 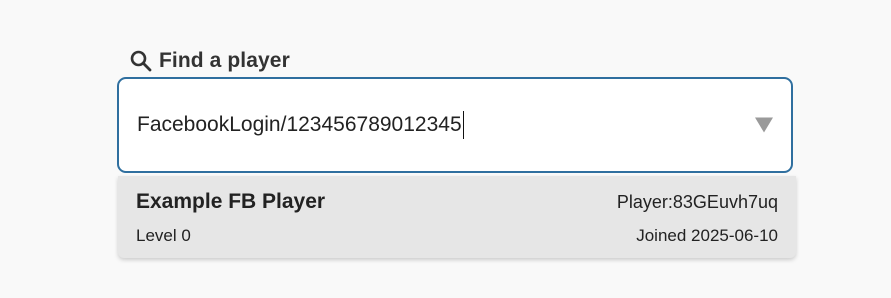 I want to click on player-search-input: FacebookLogin/123456789012345, so click(x=300, y=125).